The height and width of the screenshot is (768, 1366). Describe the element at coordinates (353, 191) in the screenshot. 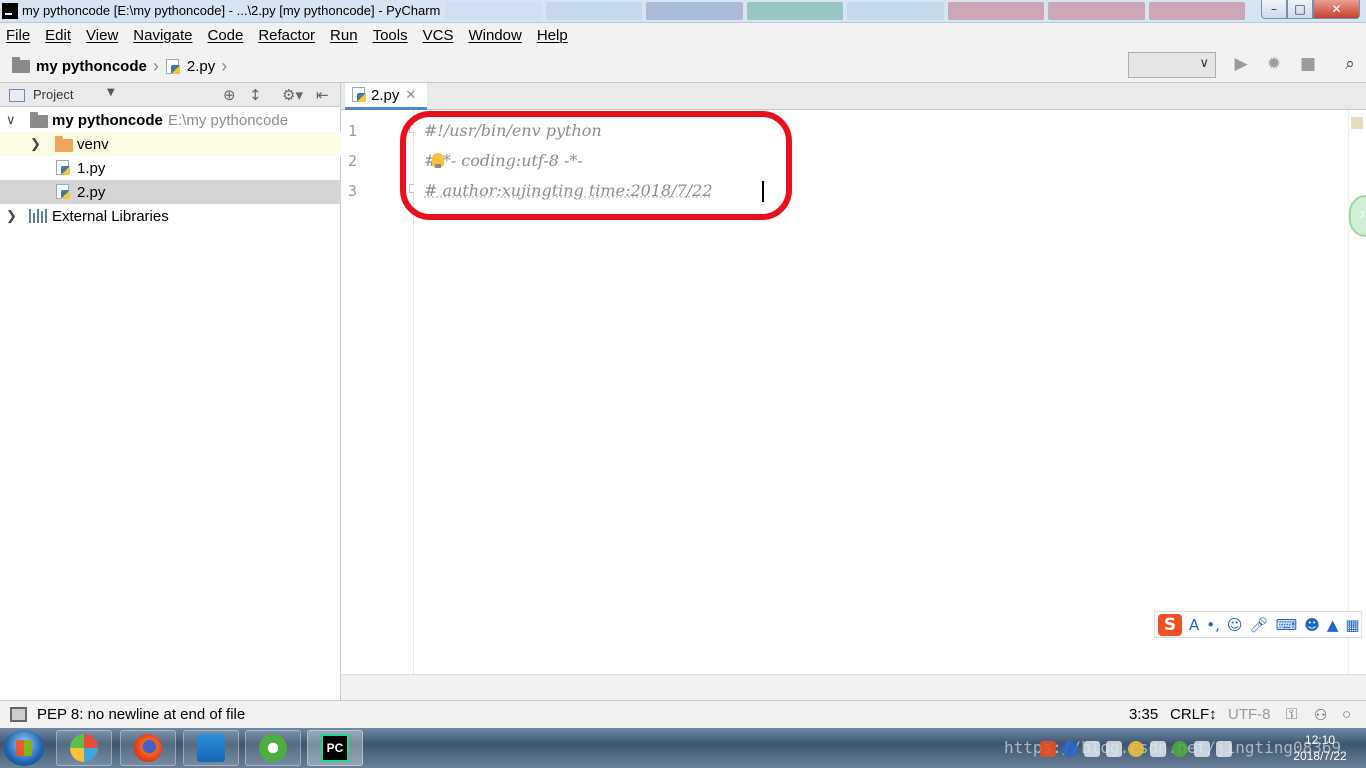

I see `line-number: 3` at that location.